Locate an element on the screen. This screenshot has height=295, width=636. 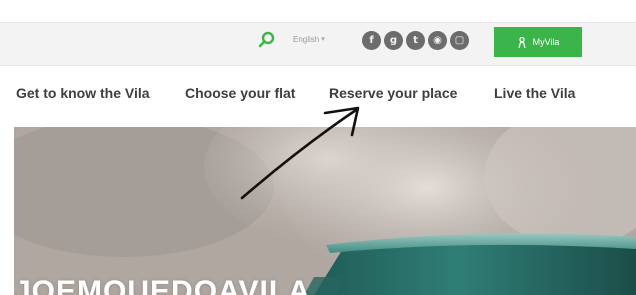
language-select: English ▾ is located at coordinates (309, 40).